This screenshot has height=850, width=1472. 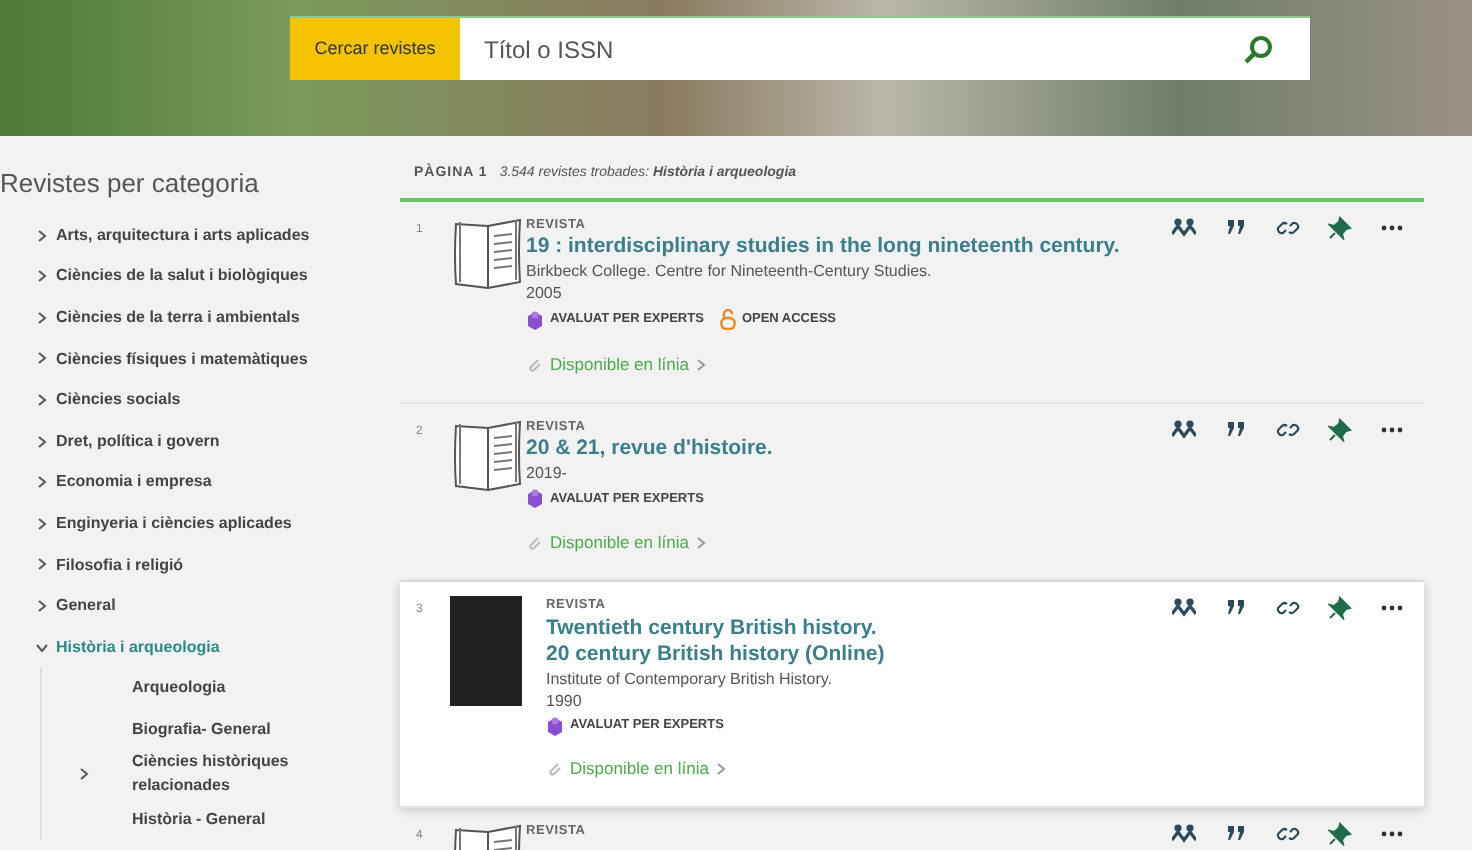 I want to click on publisher-text: Birkbeck College. Centre for Nineteenth-Century Studies., so click(x=730, y=271).